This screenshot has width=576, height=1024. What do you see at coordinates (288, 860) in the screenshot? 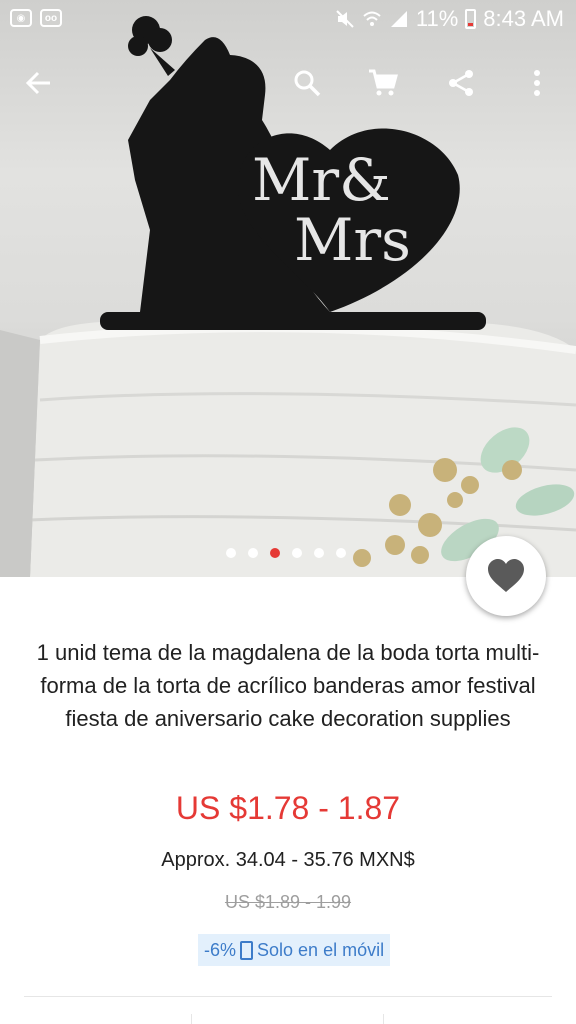
I see `approx-local-price: Approx. 34.04 - 35.76 MXN$` at bounding box center [288, 860].